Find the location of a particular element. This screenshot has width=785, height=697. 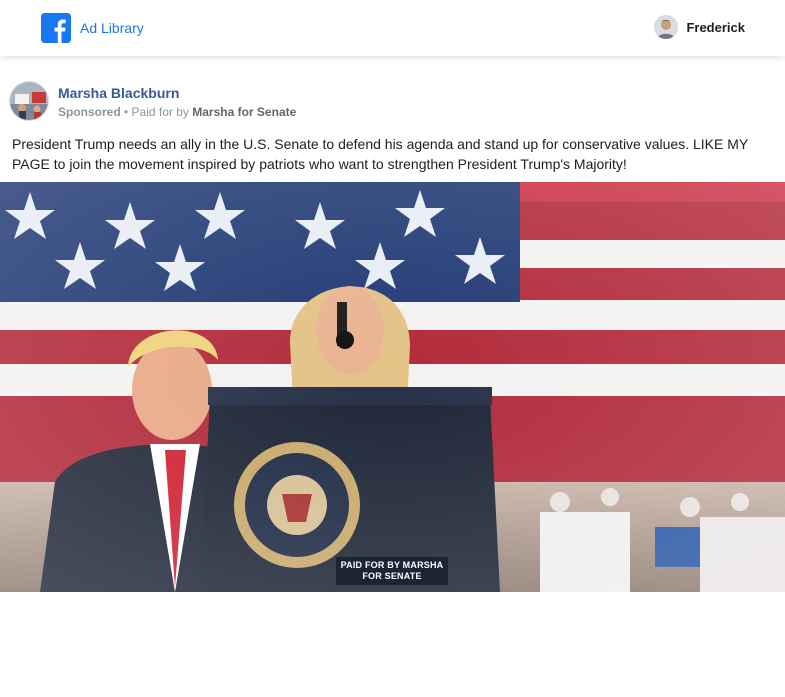

paid-label-line1: PAID FOR BY MARSHA is located at coordinates (392, 565).